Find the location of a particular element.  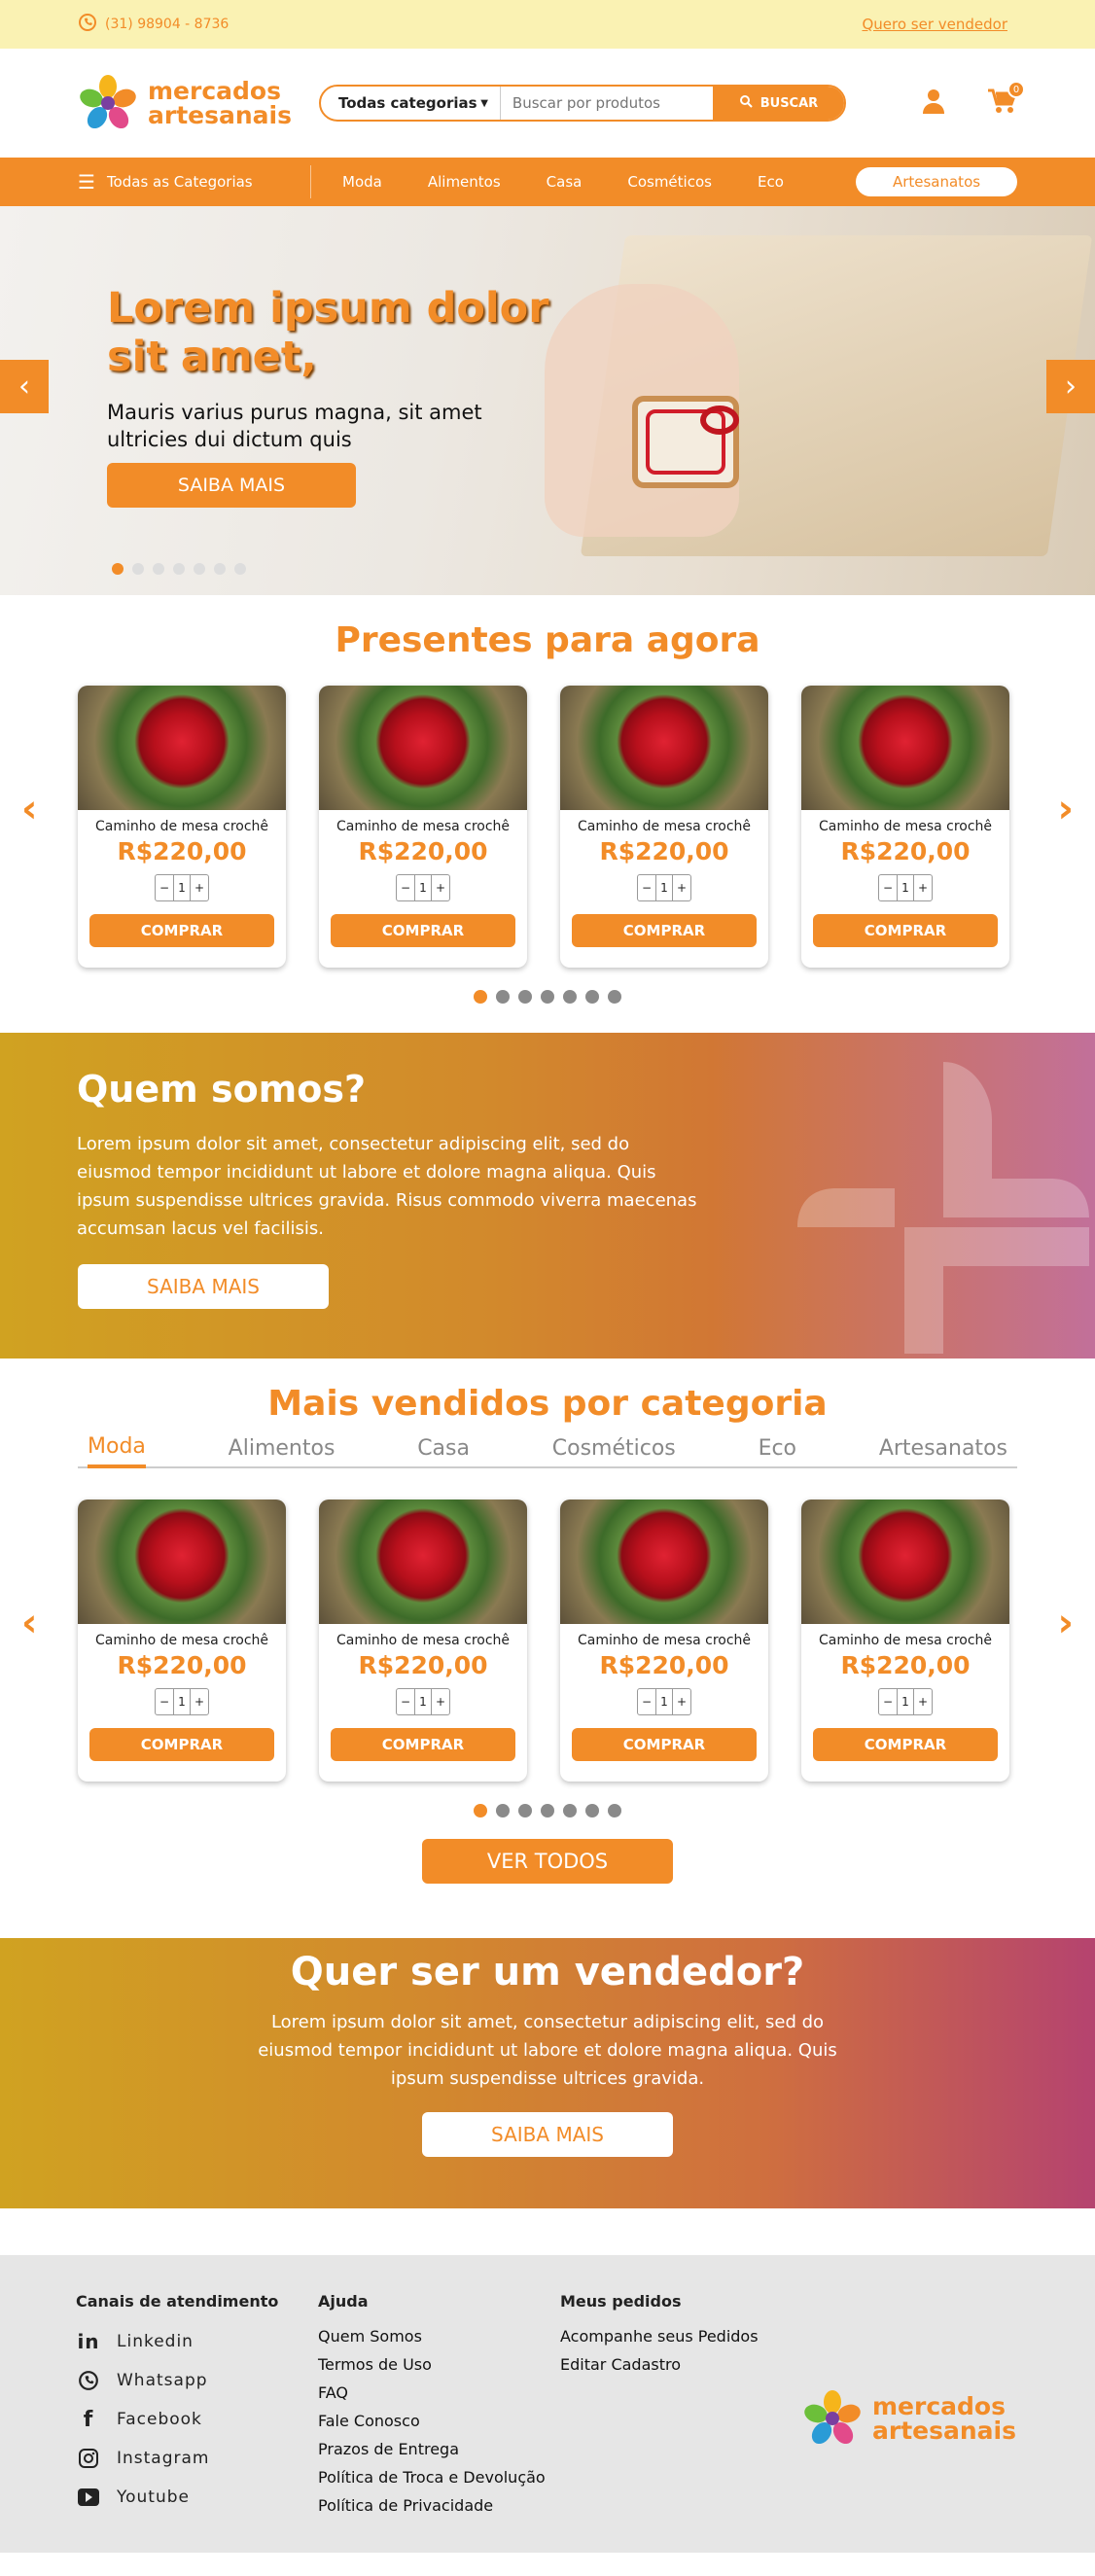

footer-link: Fale Conosco is located at coordinates (439, 2421).